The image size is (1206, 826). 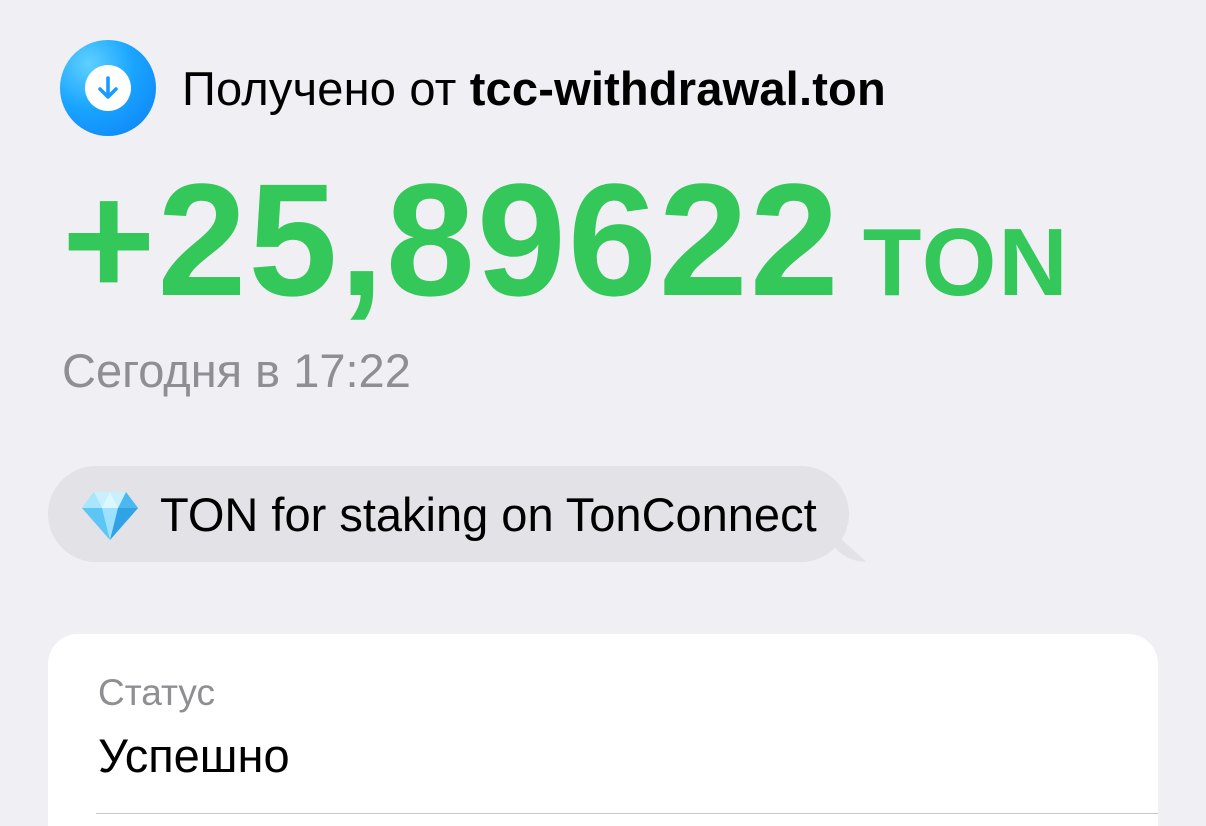 I want to click on sender-address: tcc-withdrawal.ton, so click(x=678, y=88).